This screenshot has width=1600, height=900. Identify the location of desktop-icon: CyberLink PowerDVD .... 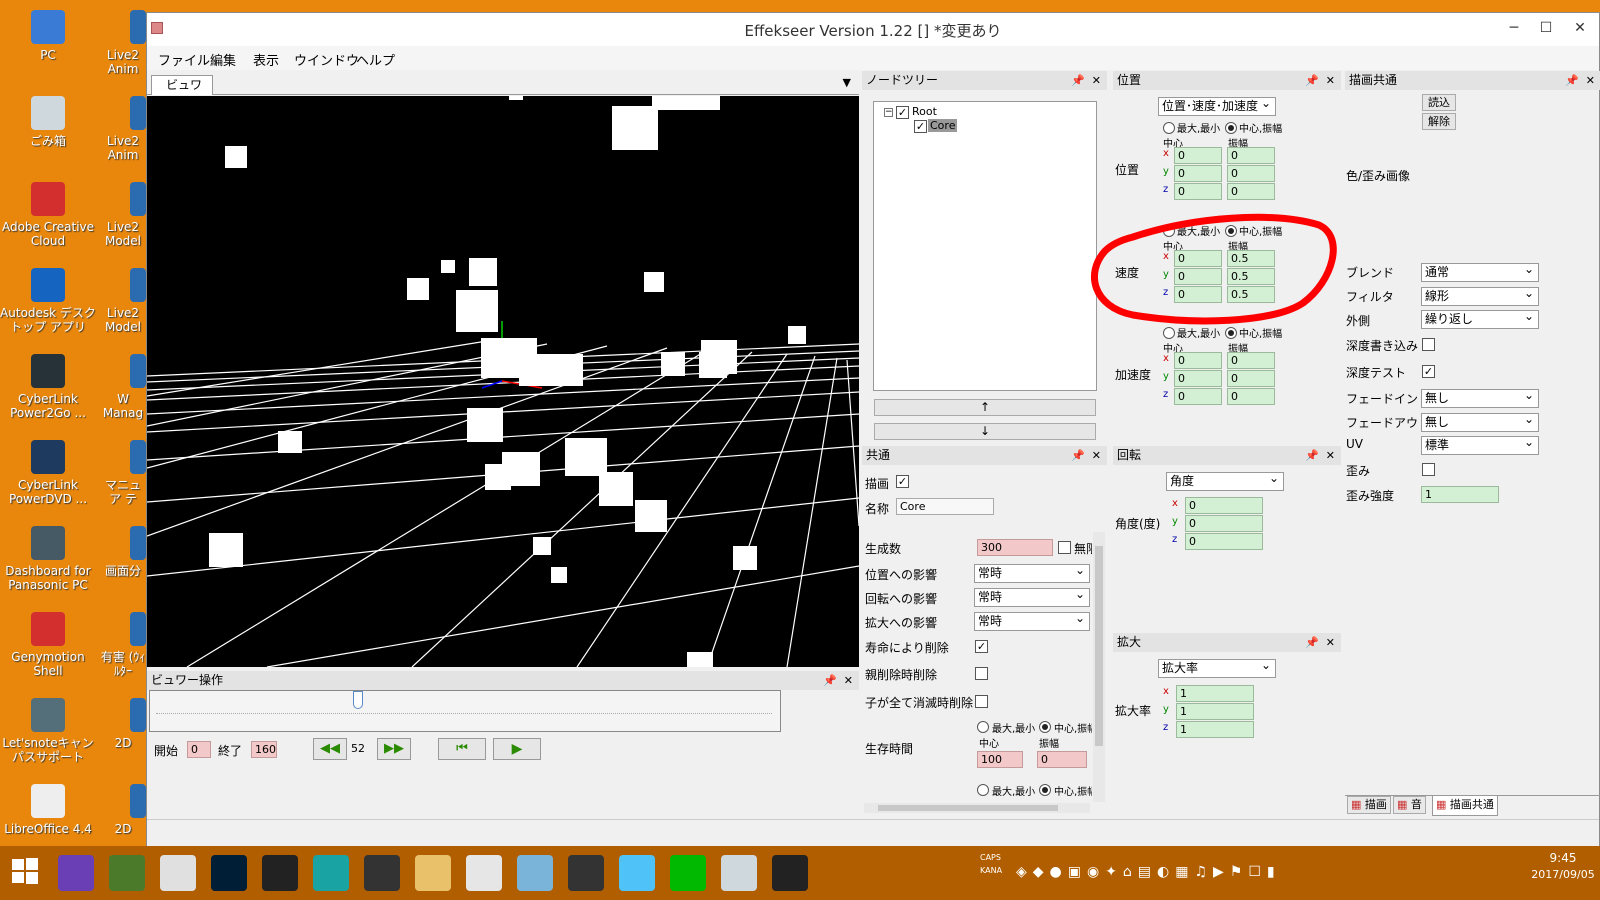
(48, 473).